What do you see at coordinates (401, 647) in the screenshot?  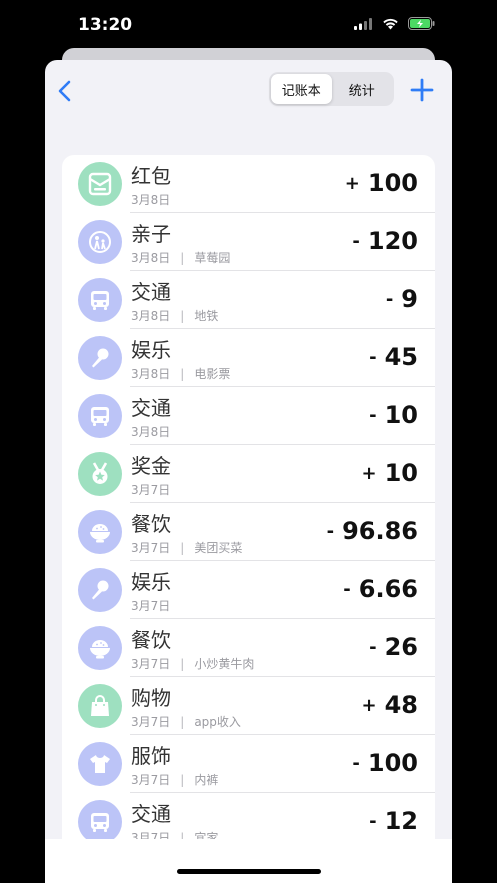 I see `amount-value: 26` at bounding box center [401, 647].